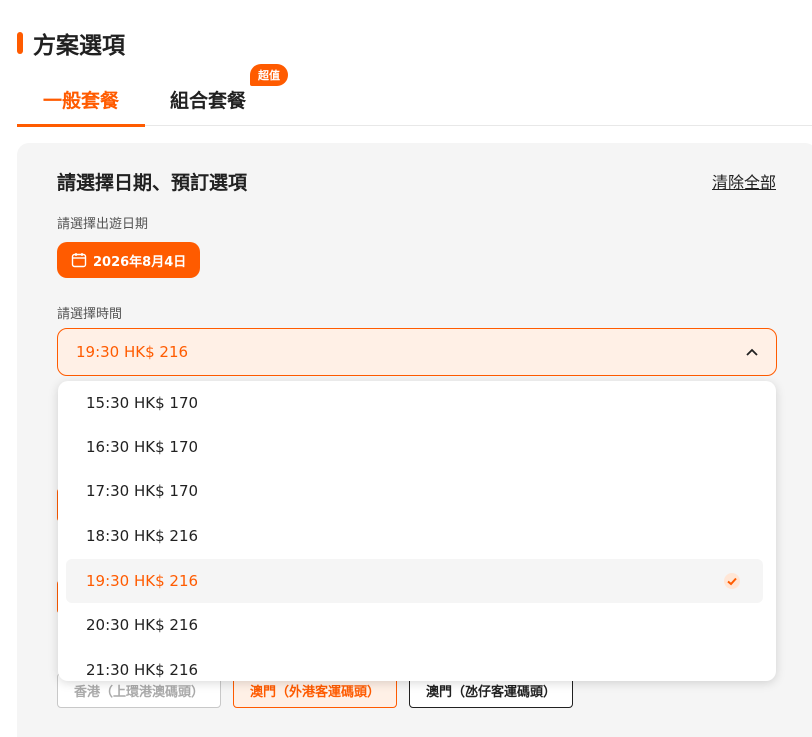 Image resolution: width=812 pixels, height=737 pixels. What do you see at coordinates (20, 43) in the screenshot?
I see `title-accent-bar` at bounding box center [20, 43].